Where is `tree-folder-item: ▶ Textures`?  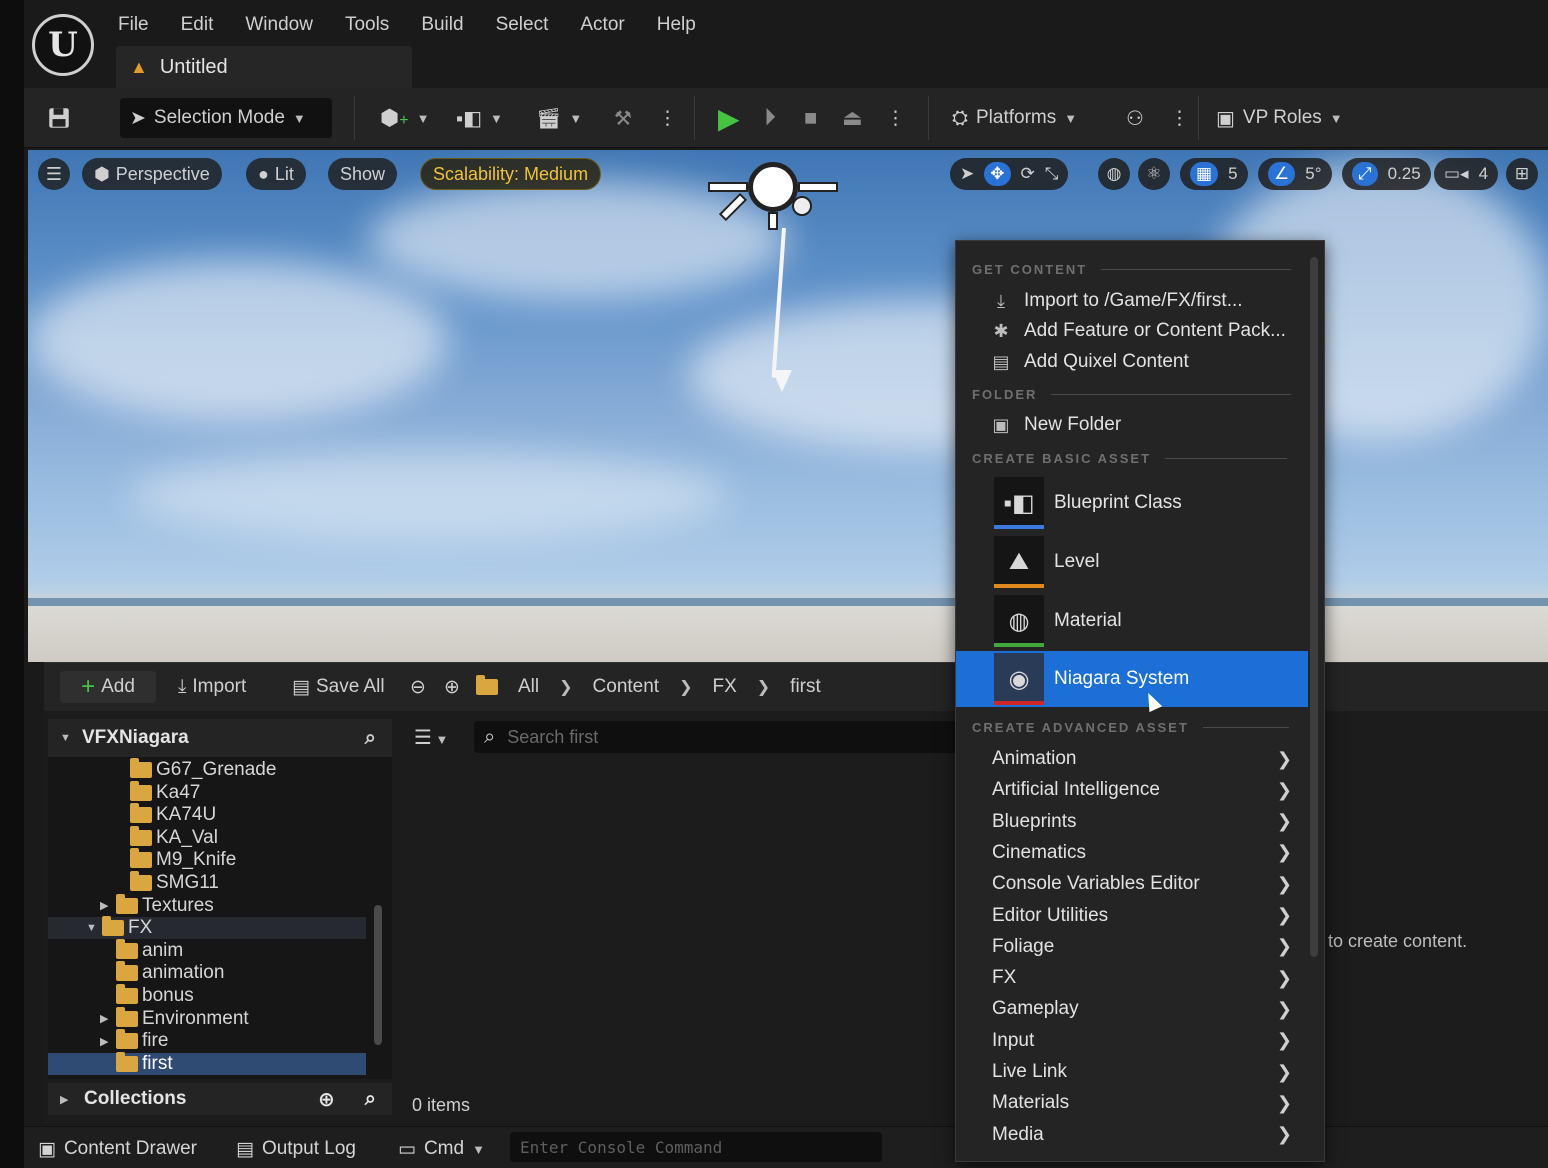 tree-folder-item: ▶ Textures is located at coordinates (207, 905).